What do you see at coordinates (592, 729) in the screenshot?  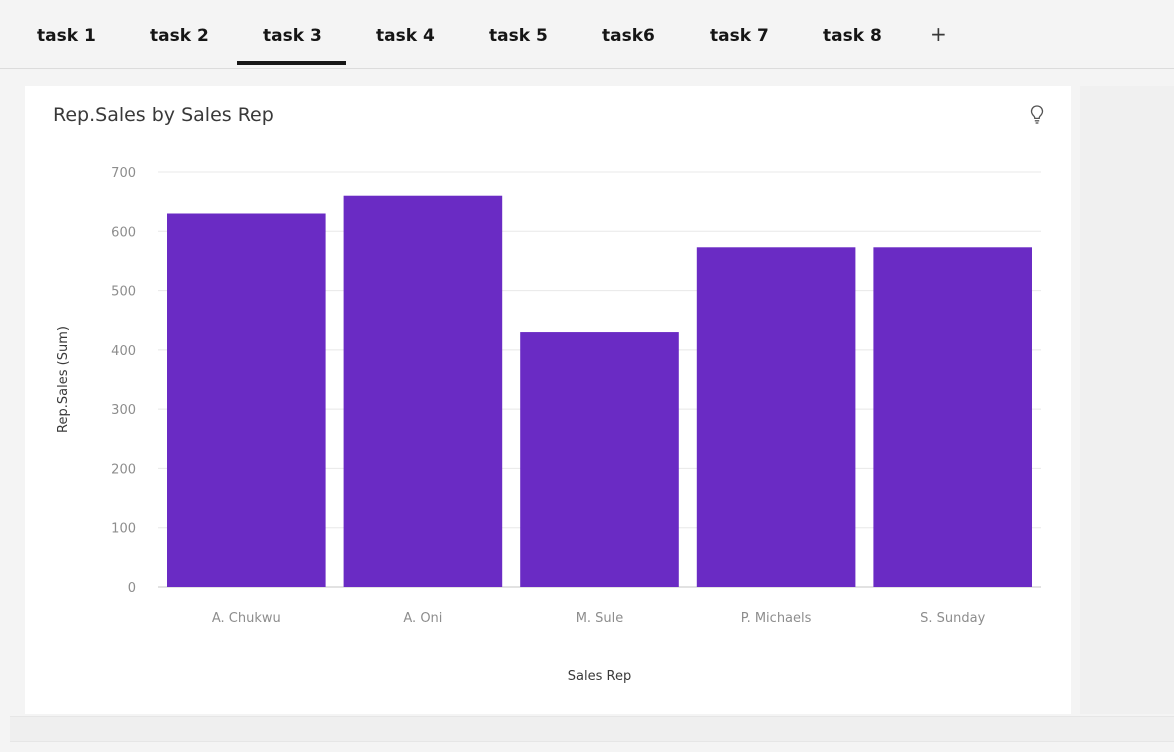 I see `footer-strip` at bounding box center [592, 729].